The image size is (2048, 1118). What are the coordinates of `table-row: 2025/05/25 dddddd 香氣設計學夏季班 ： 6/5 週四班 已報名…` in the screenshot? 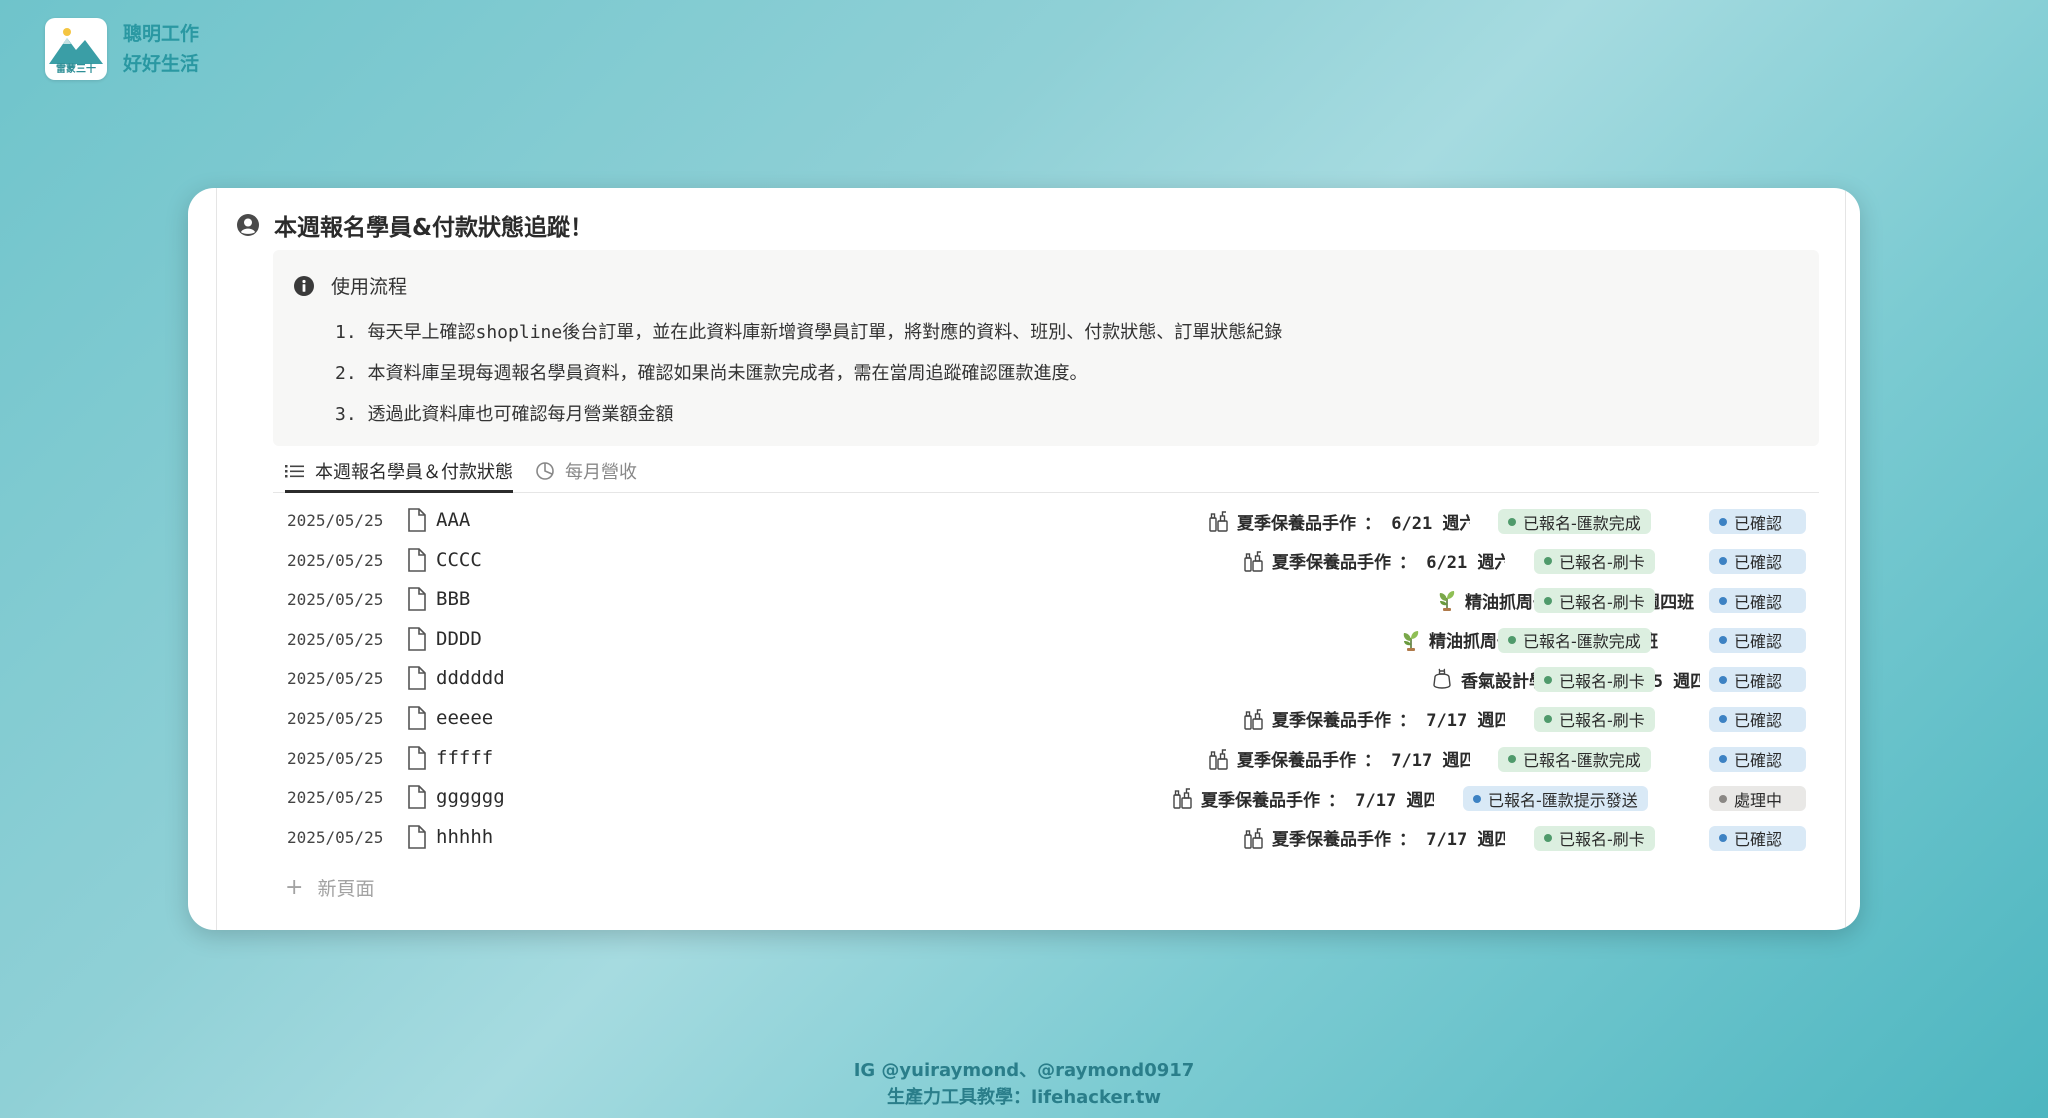 It's located at (1046, 679).